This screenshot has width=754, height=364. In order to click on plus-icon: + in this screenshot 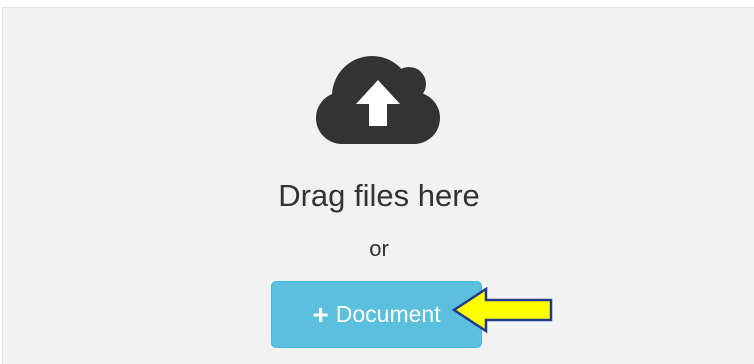, I will do `click(320, 314)`.